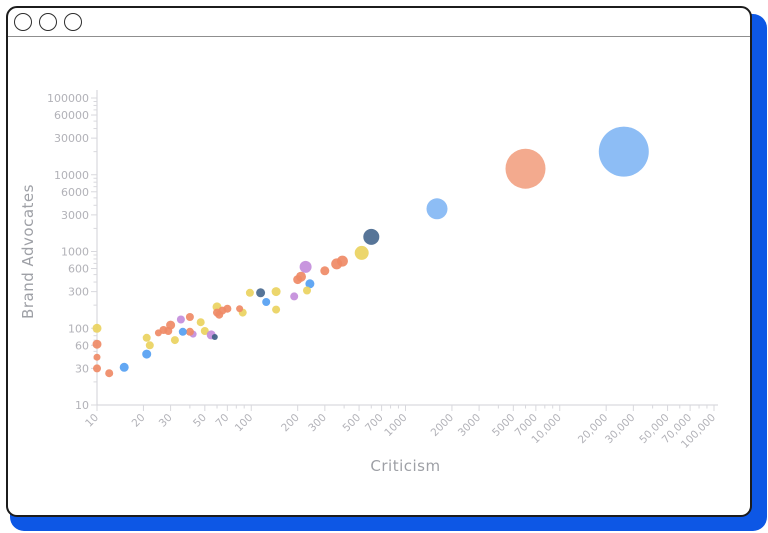  I want to click on y-tick-label: 60, so click(82, 345).